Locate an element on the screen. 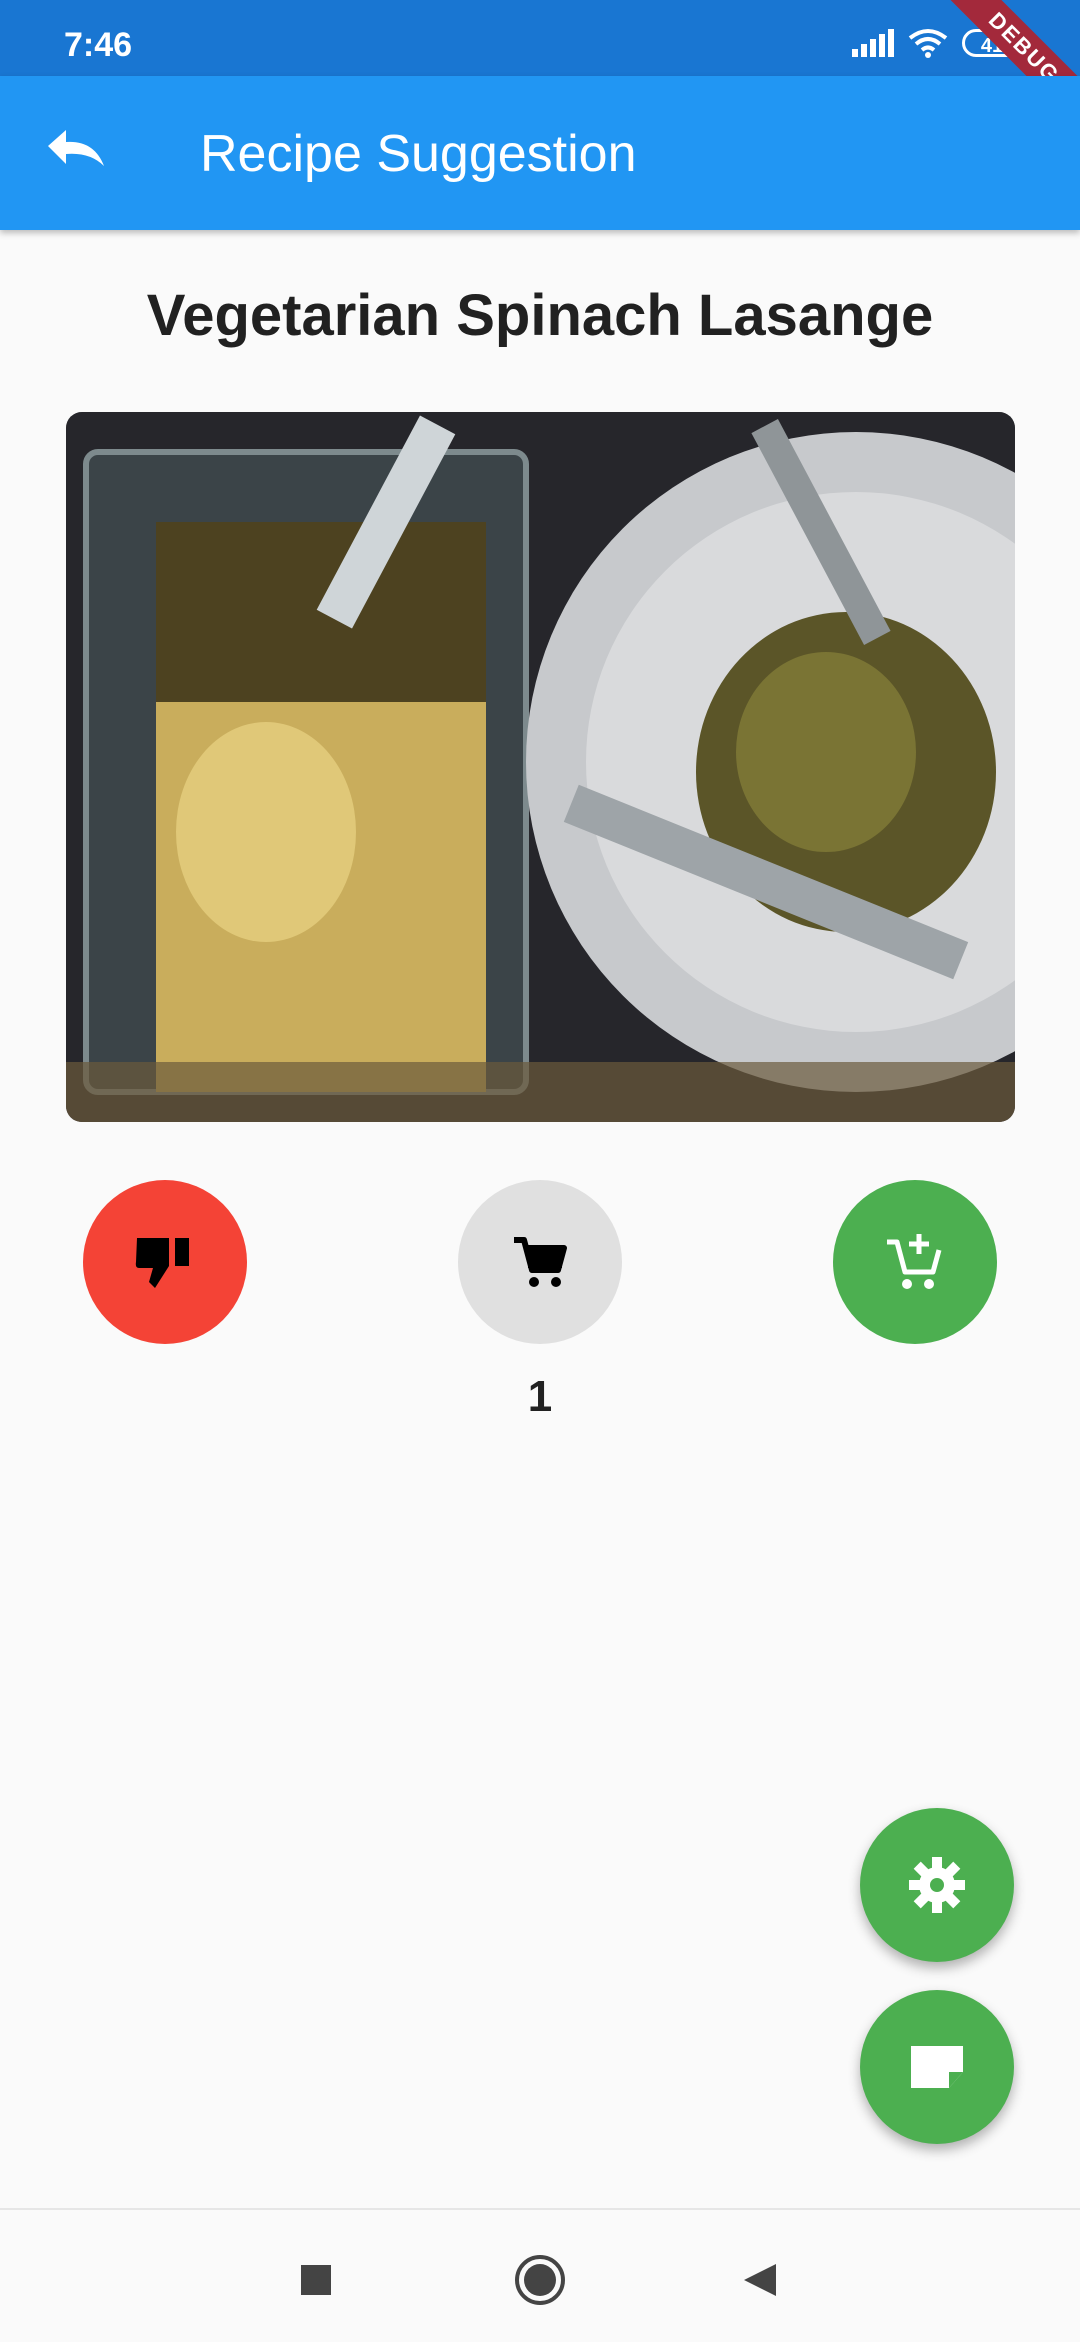  status-time: 7:46 is located at coordinates (98, 45).